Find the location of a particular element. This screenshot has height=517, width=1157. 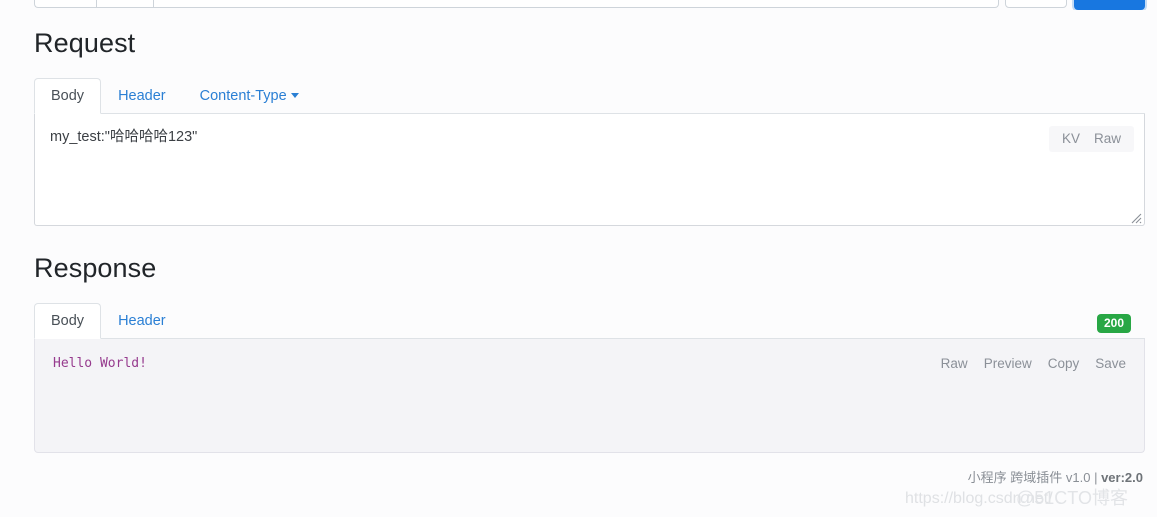

status-badge: 200 is located at coordinates (1114, 323).